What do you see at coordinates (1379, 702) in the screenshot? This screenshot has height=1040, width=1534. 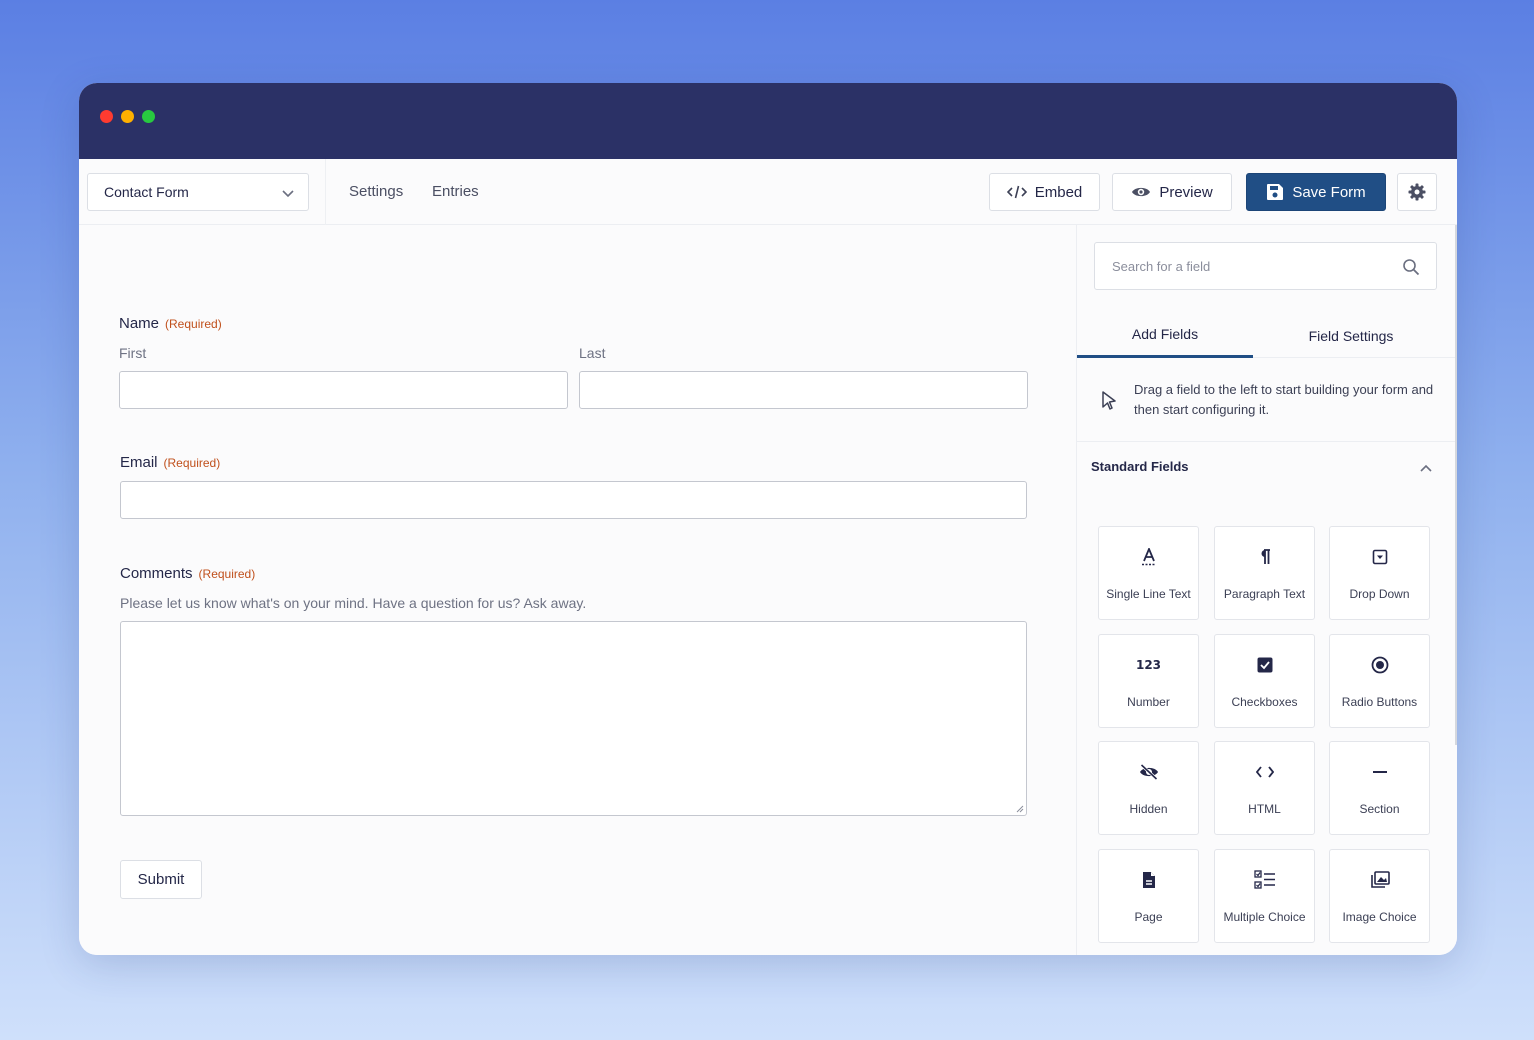 I see `field-tile-label: Radio Buttons` at bounding box center [1379, 702].